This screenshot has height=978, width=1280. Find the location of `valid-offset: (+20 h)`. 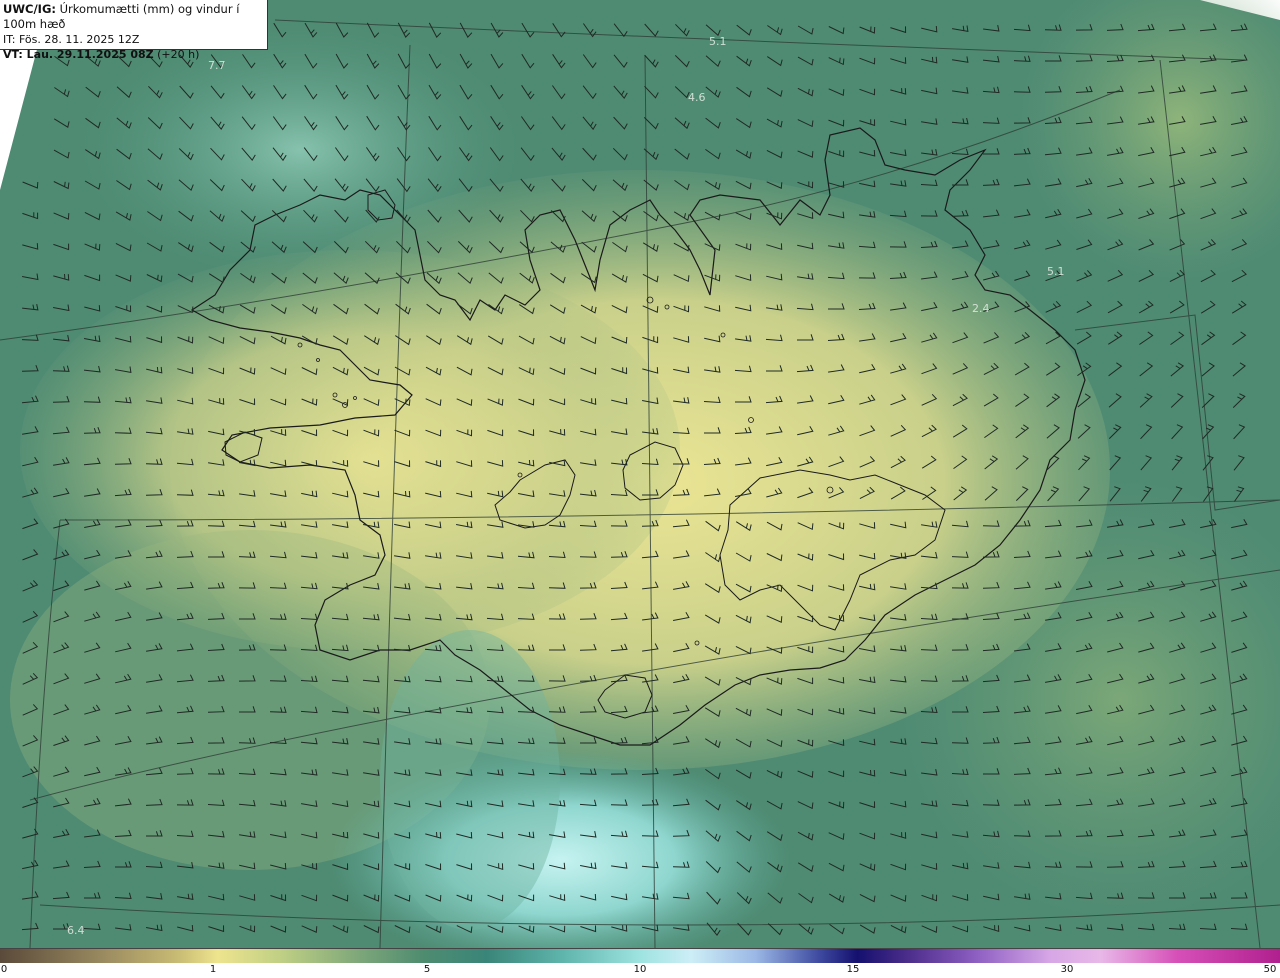

valid-offset: (+20 h) is located at coordinates (178, 54).